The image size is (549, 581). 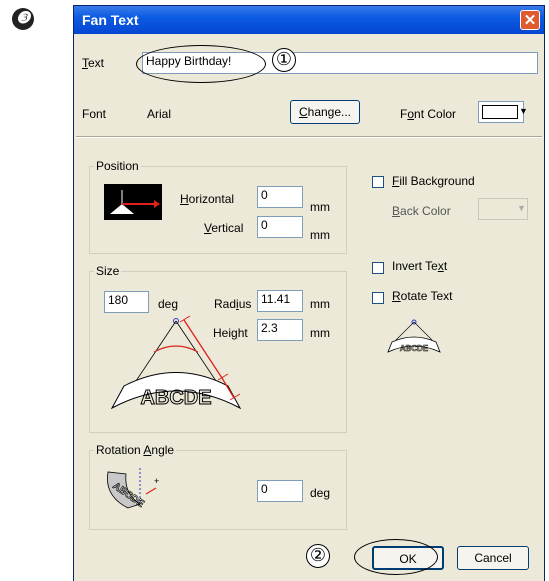 What do you see at coordinates (378, 182) in the screenshot?
I see `fill-background-checkbox` at bounding box center [378, 182].